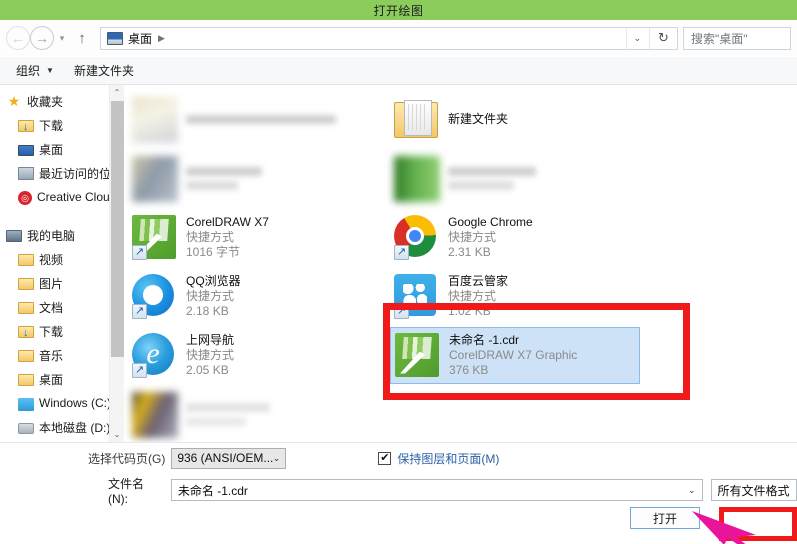 The height and width of the screenshot is (544, 797). Describe the element at coordinates (417, 237) in the screenshot. I see `chrome-icon: ↗` at that location.